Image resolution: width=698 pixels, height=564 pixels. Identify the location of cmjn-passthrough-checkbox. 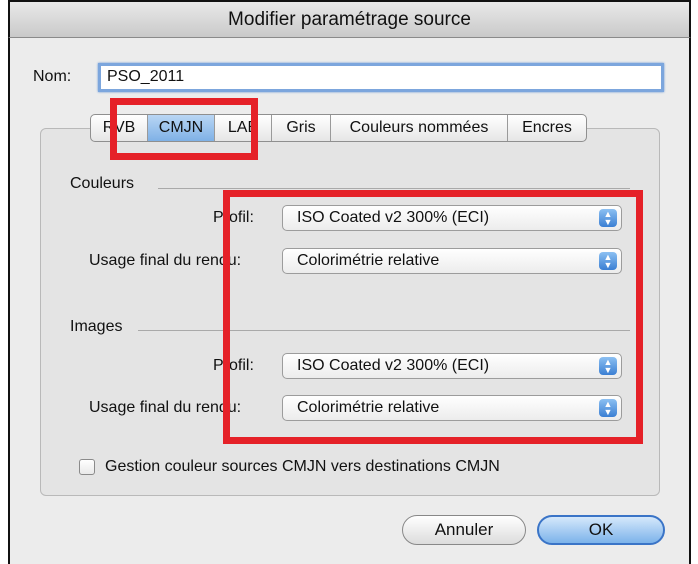
(87, 467).